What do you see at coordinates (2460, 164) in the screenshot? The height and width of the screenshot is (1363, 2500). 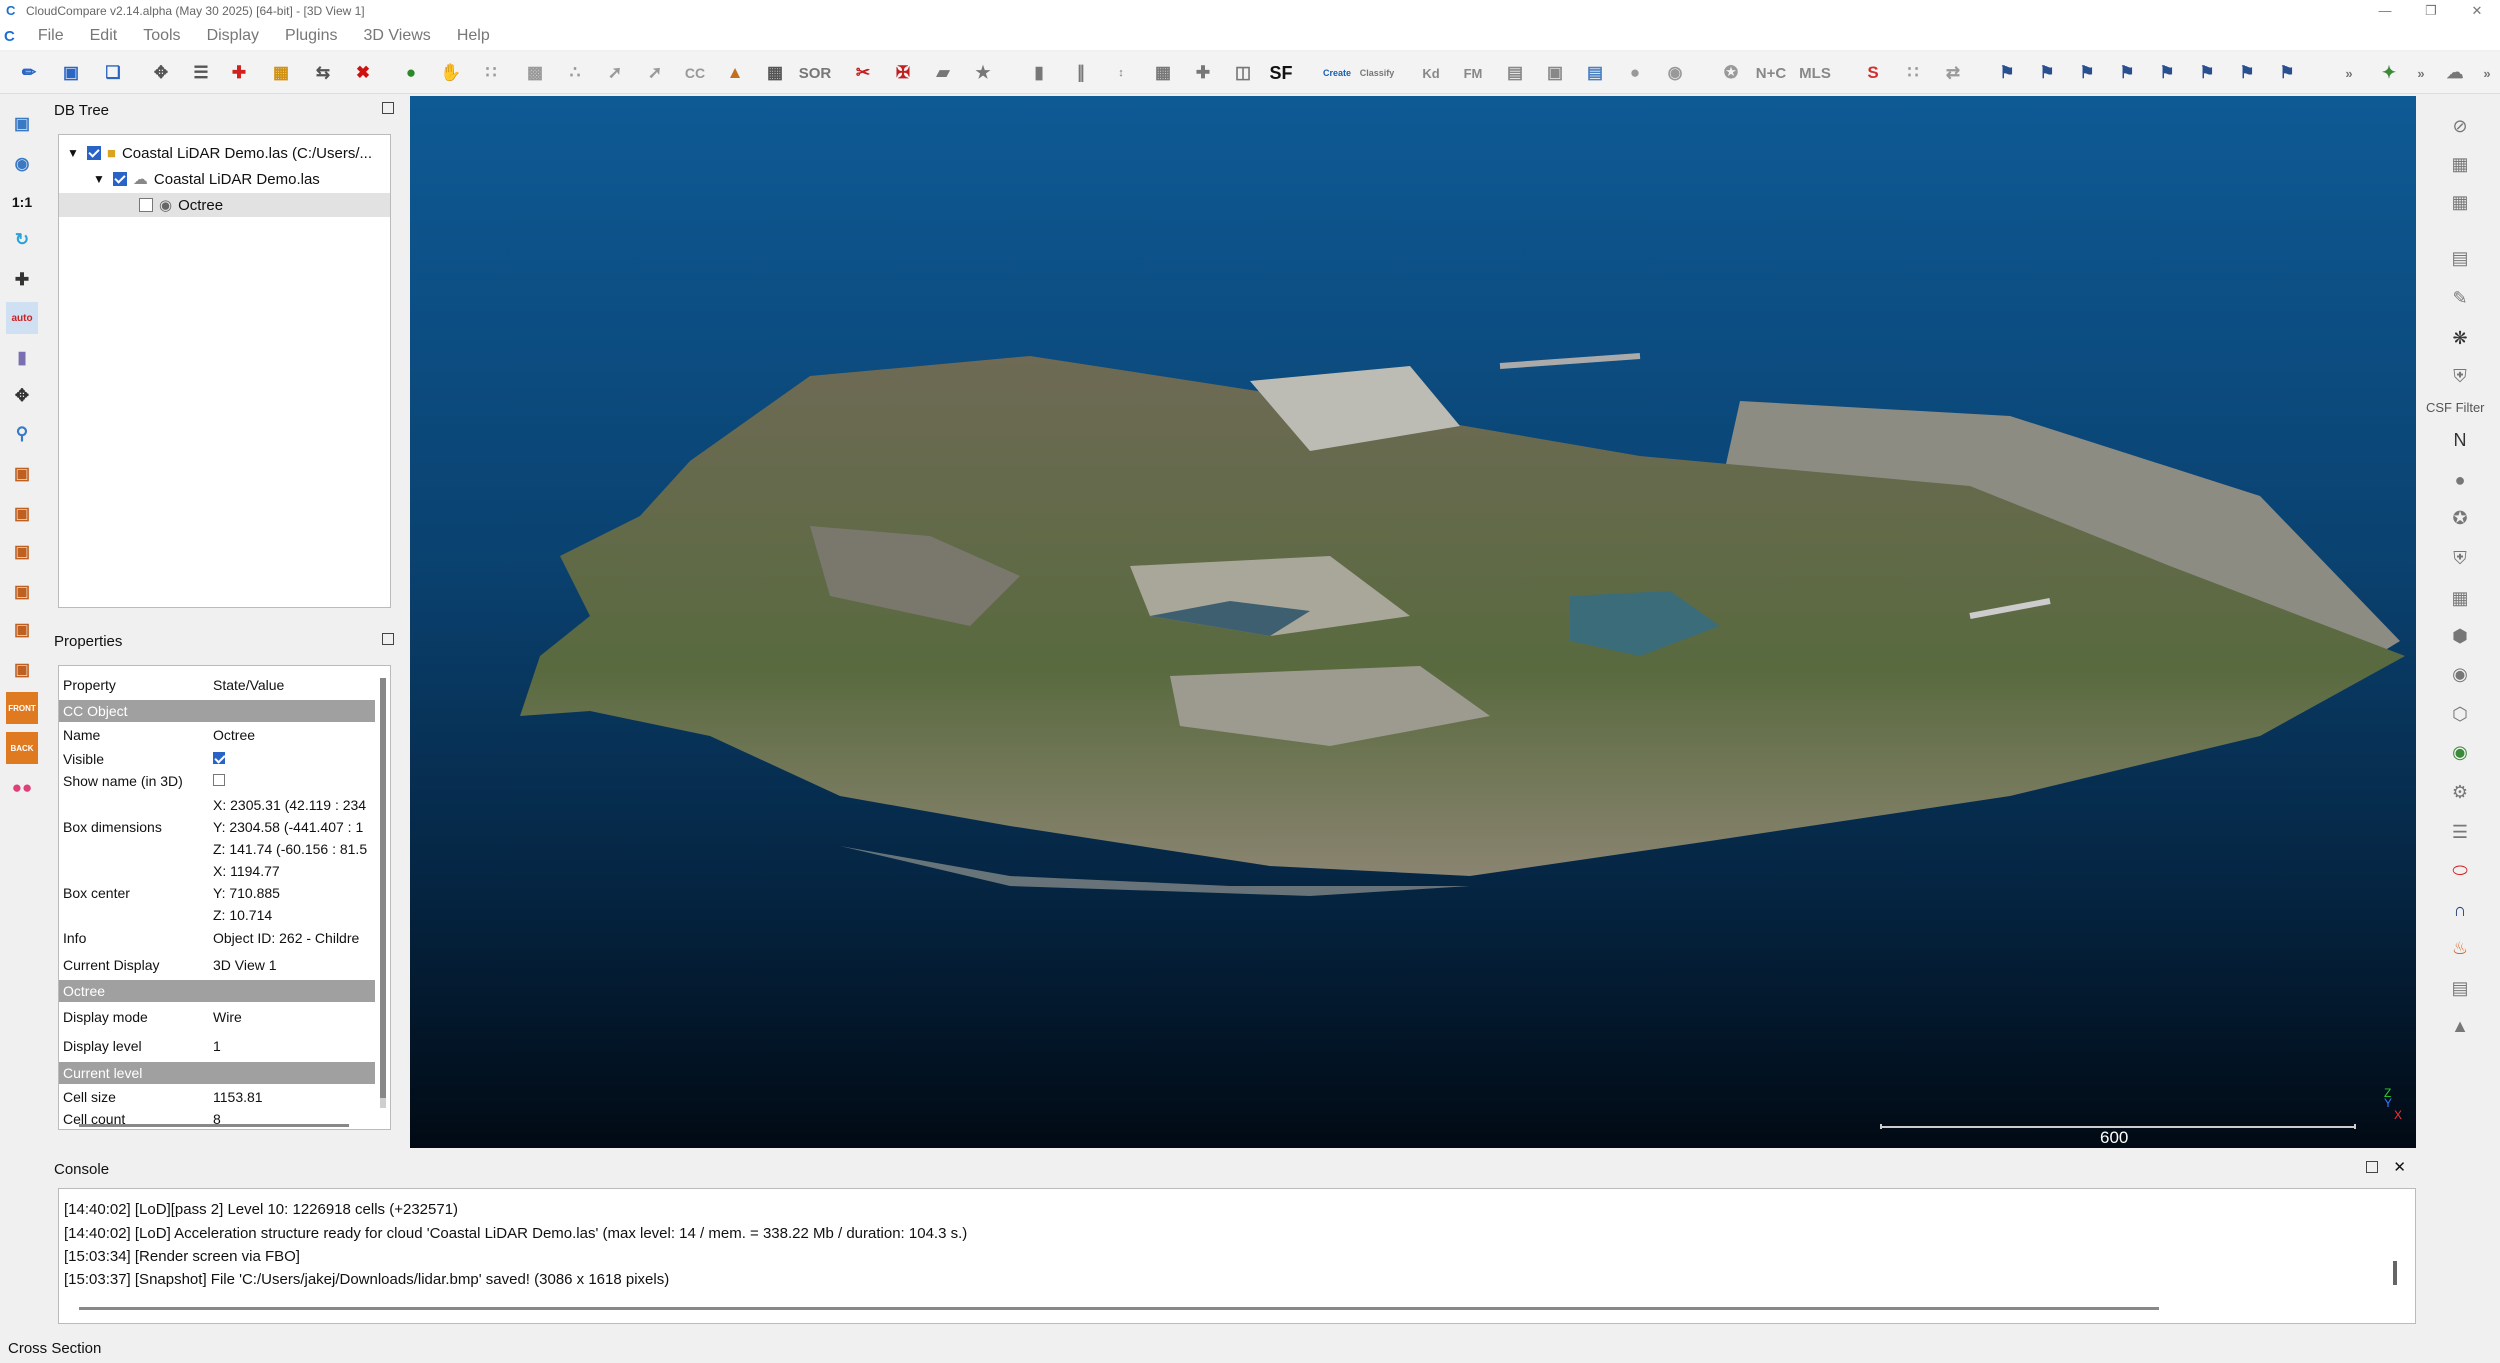 I see `dem-icon: ▦` at bounding box center [2460, 164].